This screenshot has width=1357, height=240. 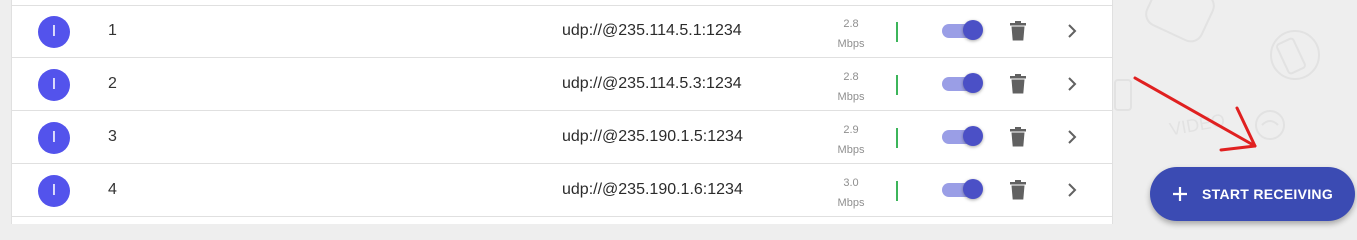 What do you see at coordinates (112, 83) in the screenshot?
I see `stream-index: 2` at bounding box center [112, 83].